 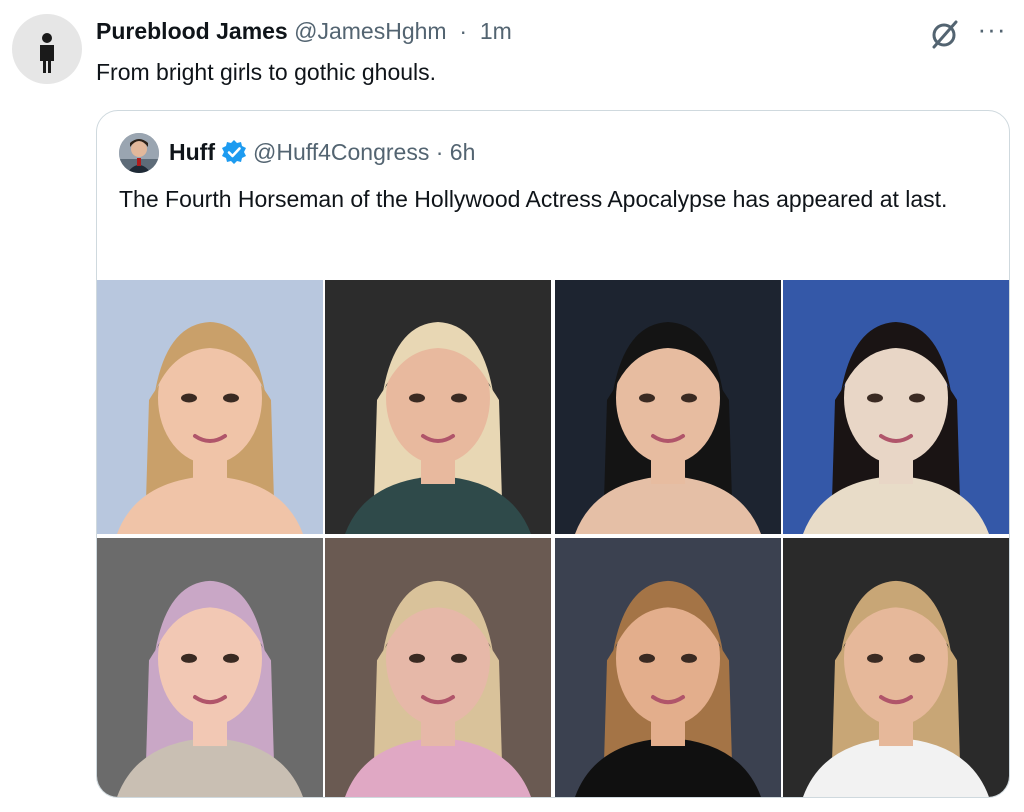 What do you see at coordinates (496, 31) in the screenshot?
I see `tweet-time: 1m` at bounding box center [496, 31].